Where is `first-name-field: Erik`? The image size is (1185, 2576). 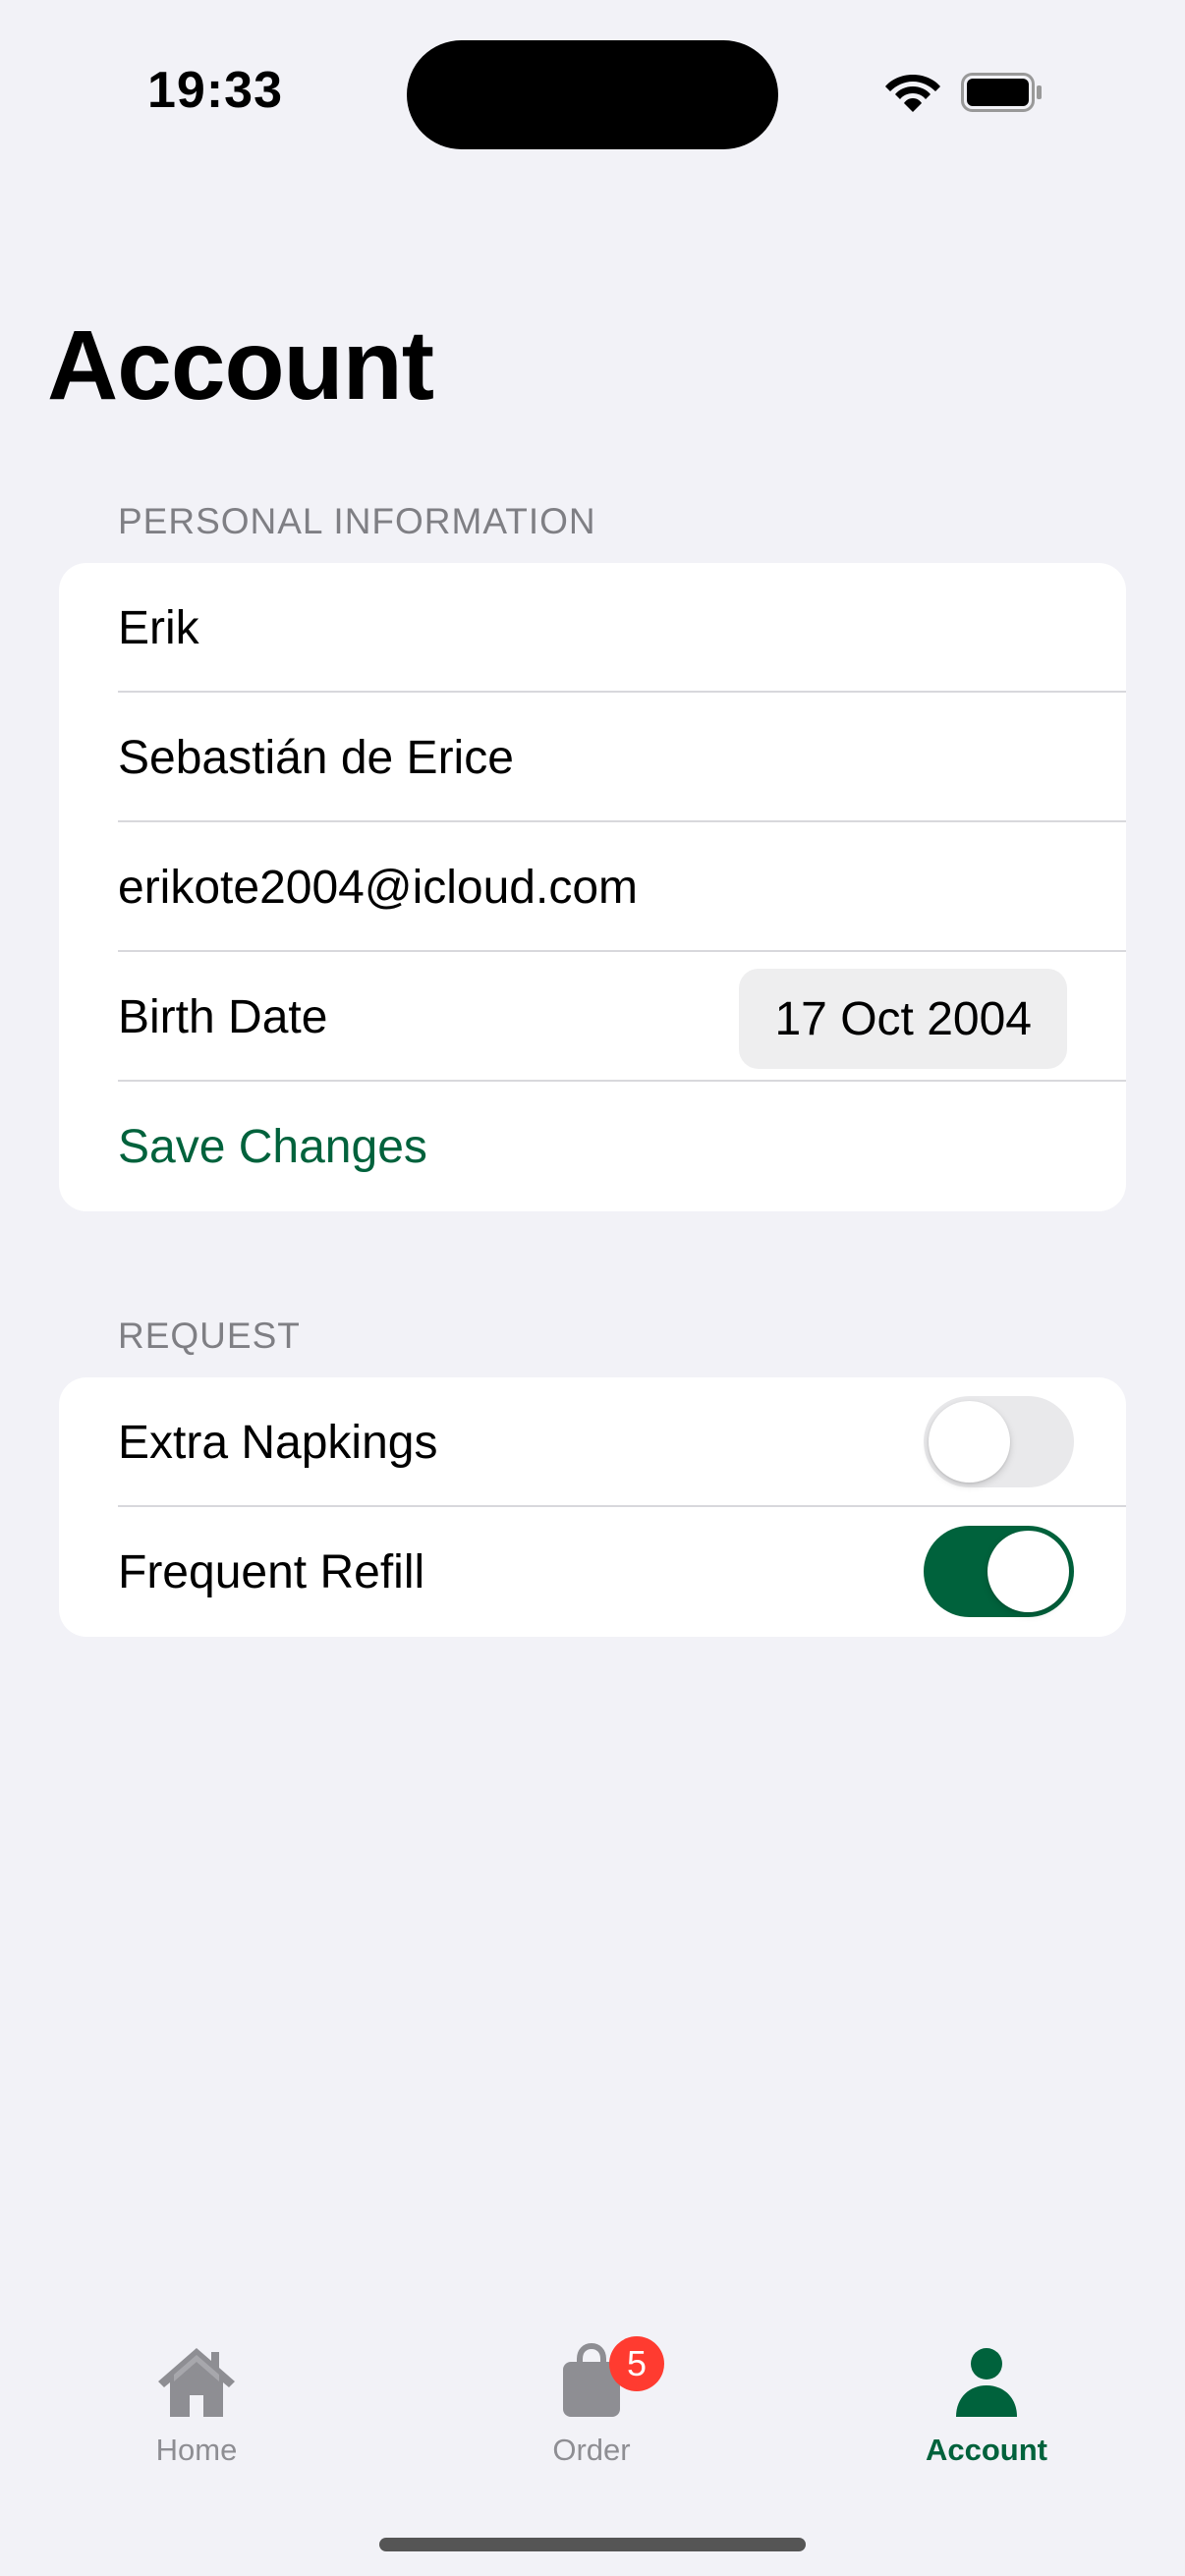
first-name-field: Erik is located at coordinates (592, 628).